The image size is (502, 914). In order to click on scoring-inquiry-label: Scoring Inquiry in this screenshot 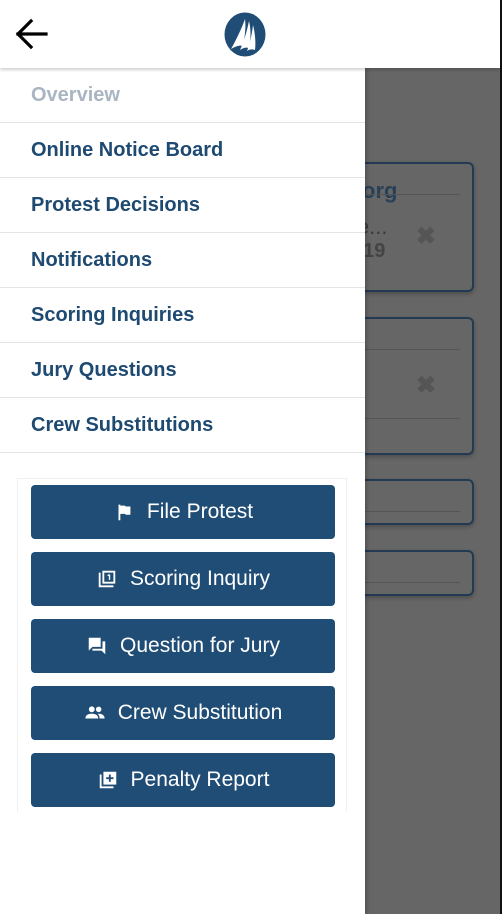, I will do `click(200, 578)`.